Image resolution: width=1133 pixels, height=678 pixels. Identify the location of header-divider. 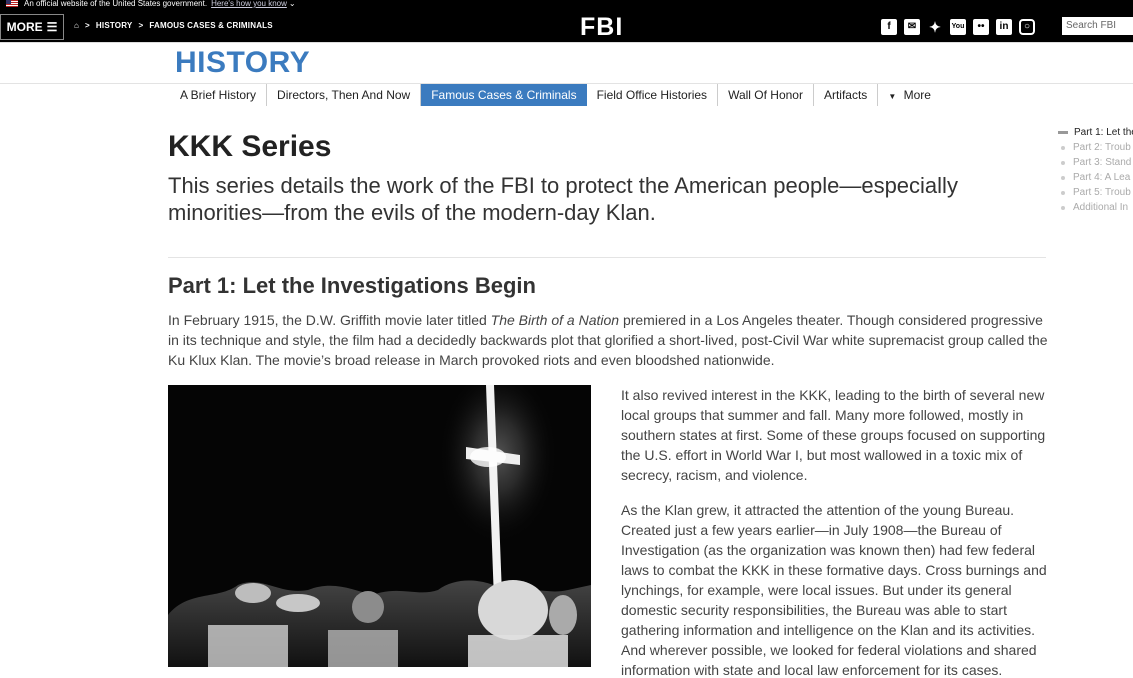
(566, 42).